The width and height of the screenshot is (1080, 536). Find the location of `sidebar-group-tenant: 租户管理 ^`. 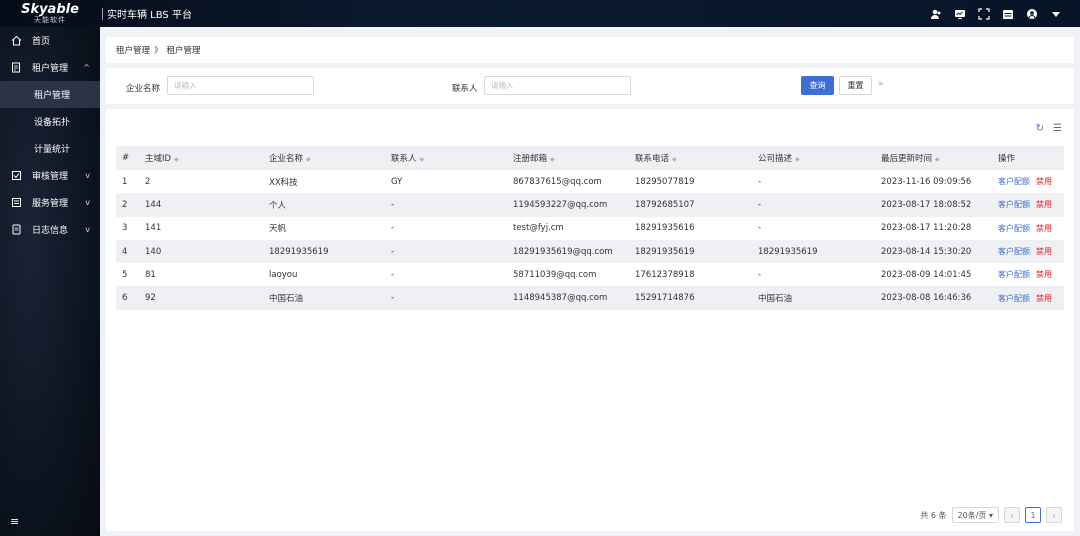

sidebar-group-tenant: 租户管理 ^ is located at coordinates (50, 67).